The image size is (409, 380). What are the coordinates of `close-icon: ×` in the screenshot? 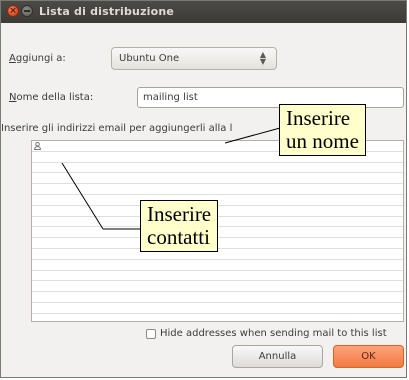 It's located at (13, 11).